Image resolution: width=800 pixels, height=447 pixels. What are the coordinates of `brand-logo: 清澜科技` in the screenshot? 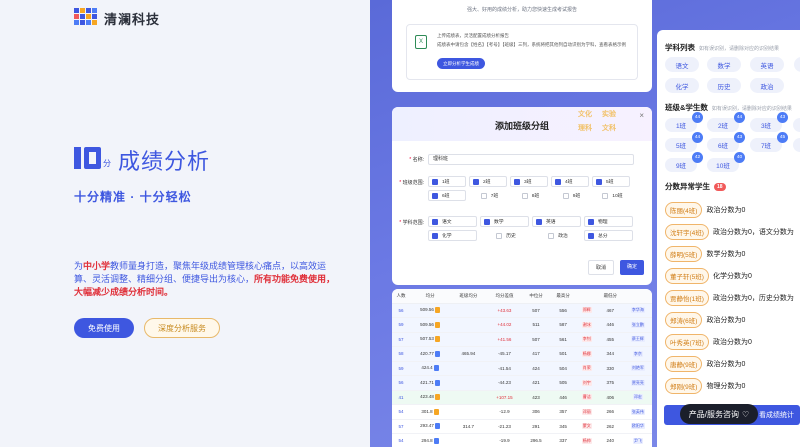 It's located at (117, 18).